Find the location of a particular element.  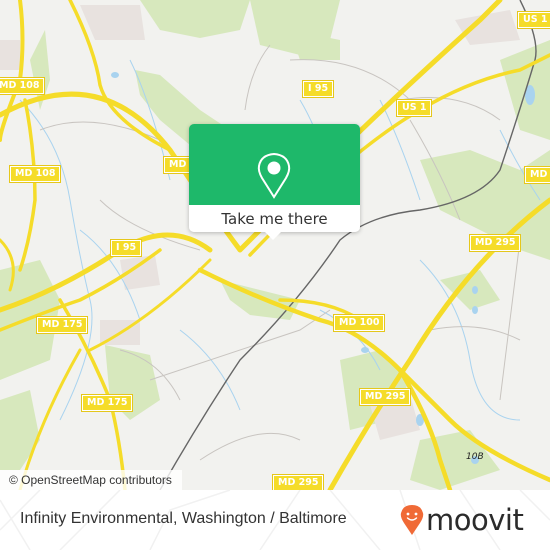

moovit-wordmark: moovit is located at coordinates (475, 520).